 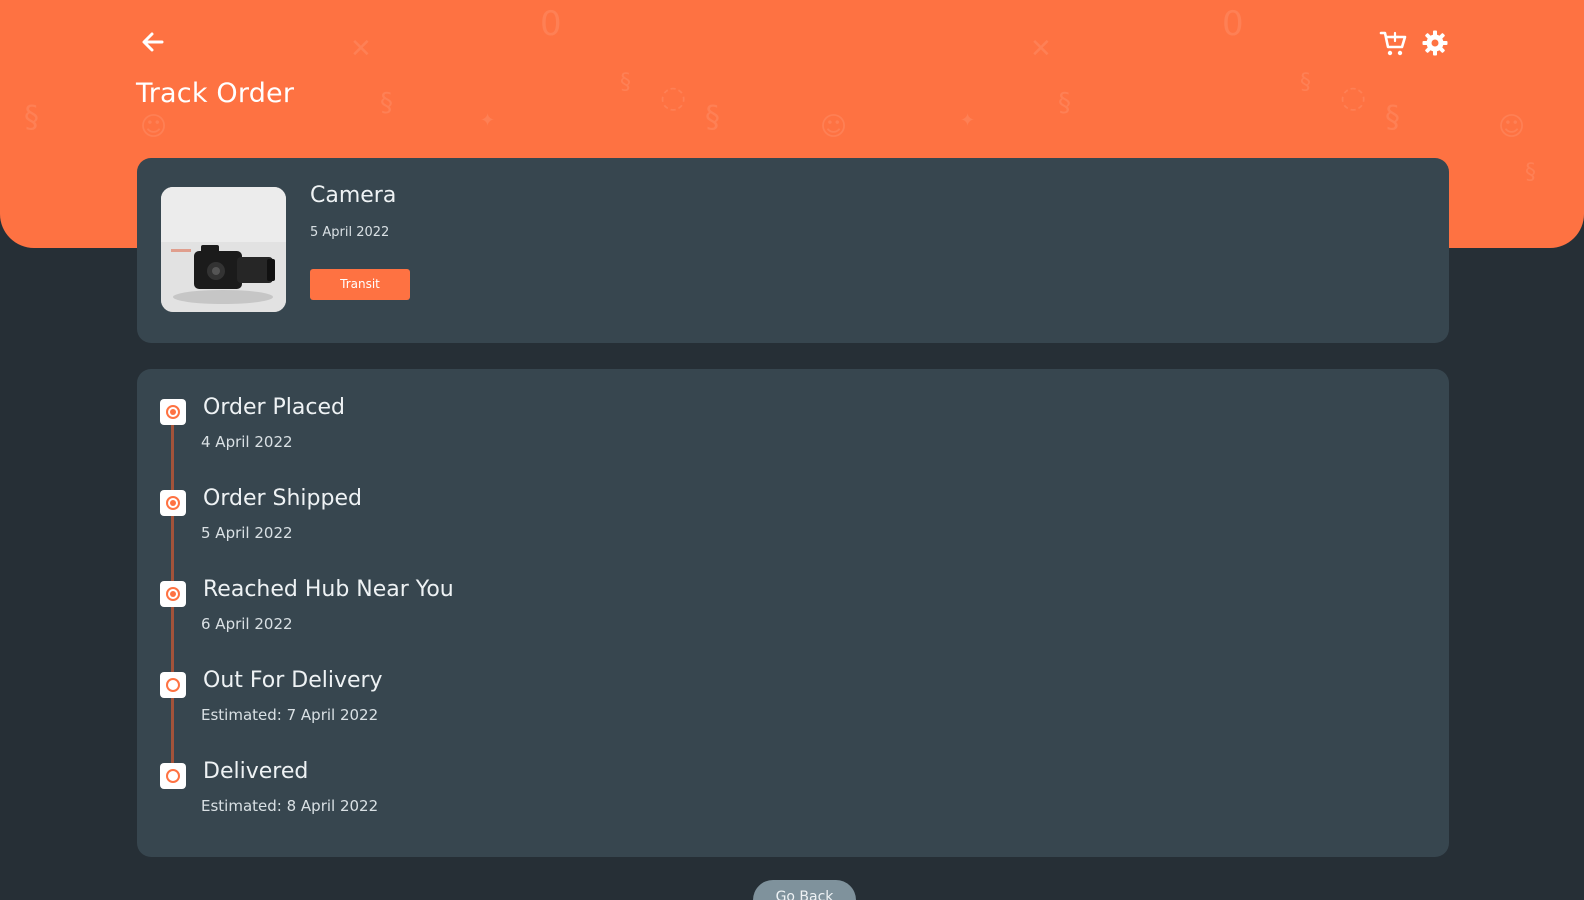 I want to click on cart-button, so click(x=1393, y=45).